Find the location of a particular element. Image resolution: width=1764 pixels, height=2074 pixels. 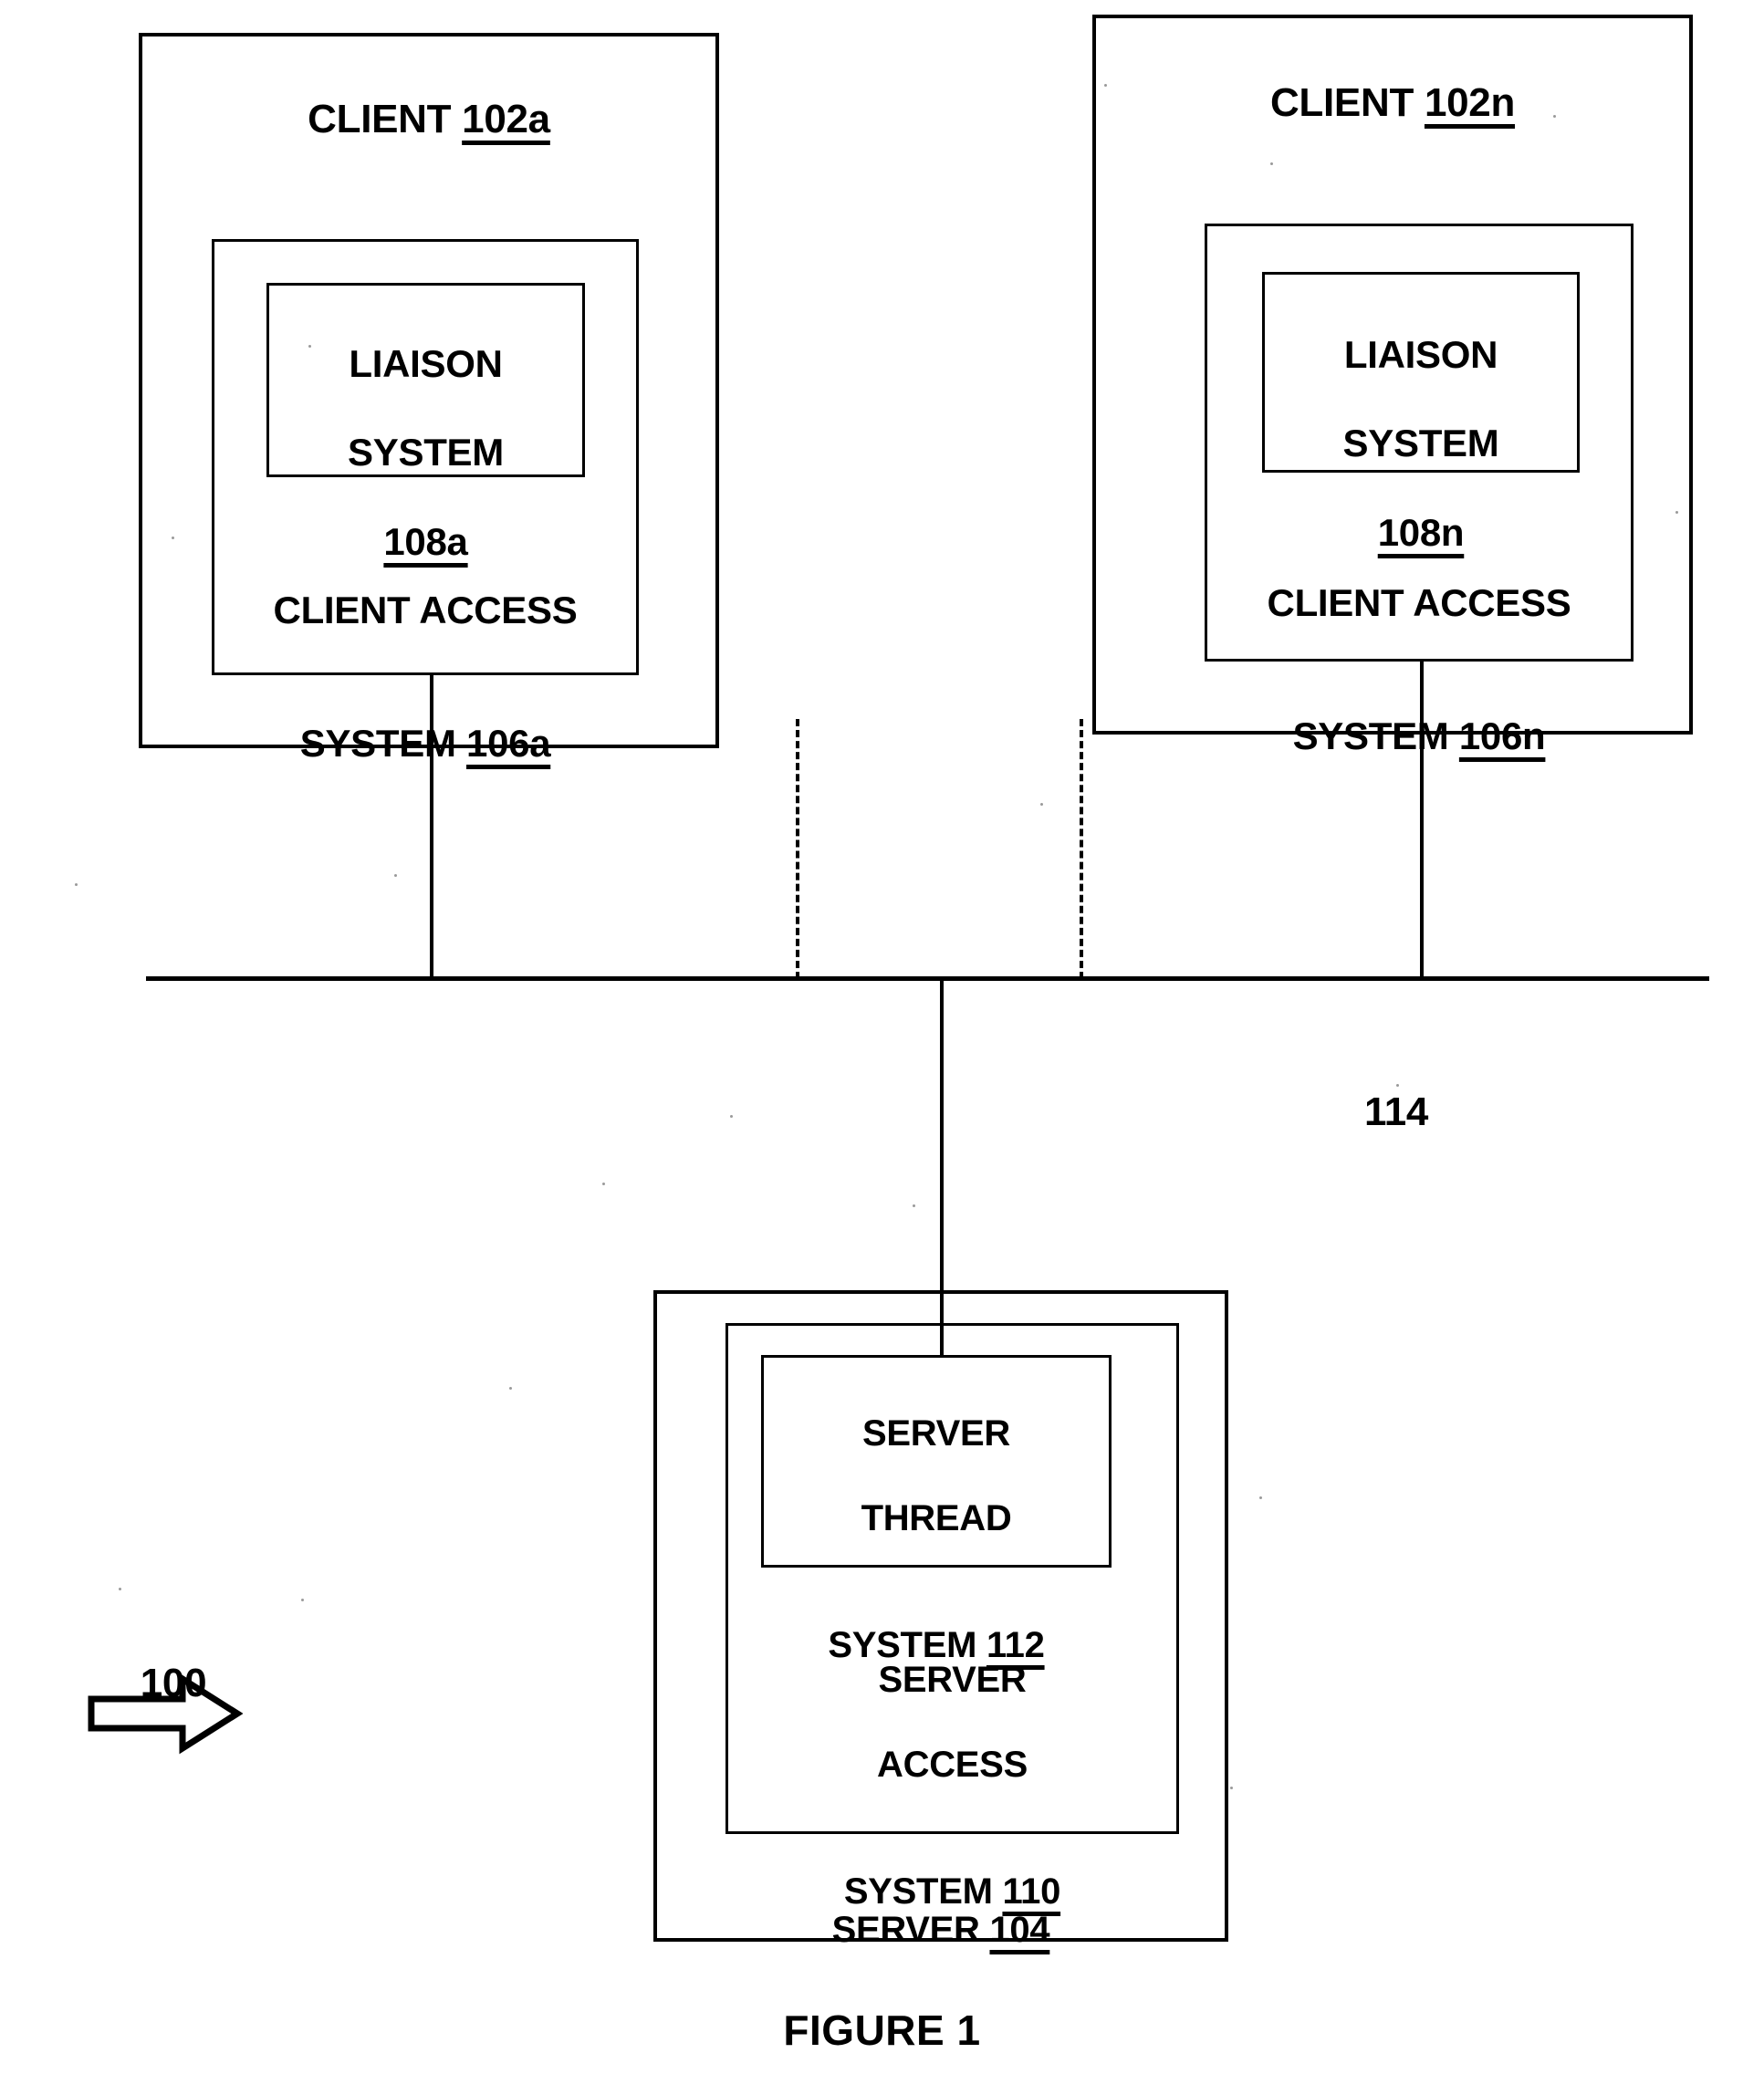

server-access-system-110-line1: SERVER is located at coordinates (952, 1681).